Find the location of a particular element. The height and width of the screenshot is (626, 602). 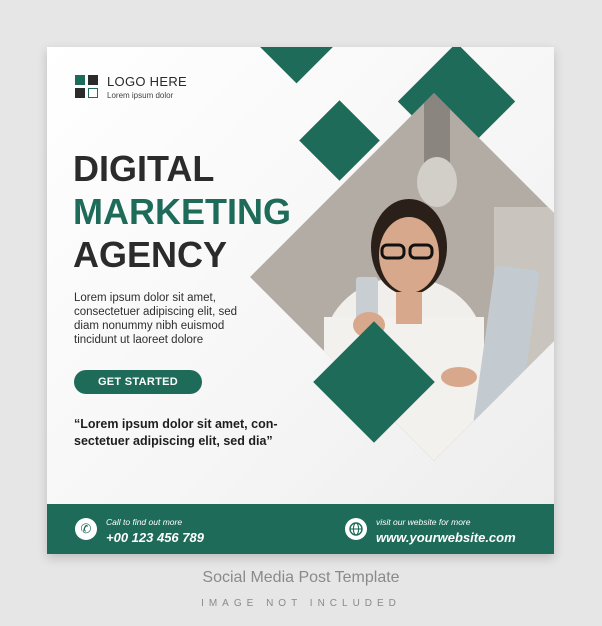

headline-line-2: MARKETING is located at coordinates (182, 211).